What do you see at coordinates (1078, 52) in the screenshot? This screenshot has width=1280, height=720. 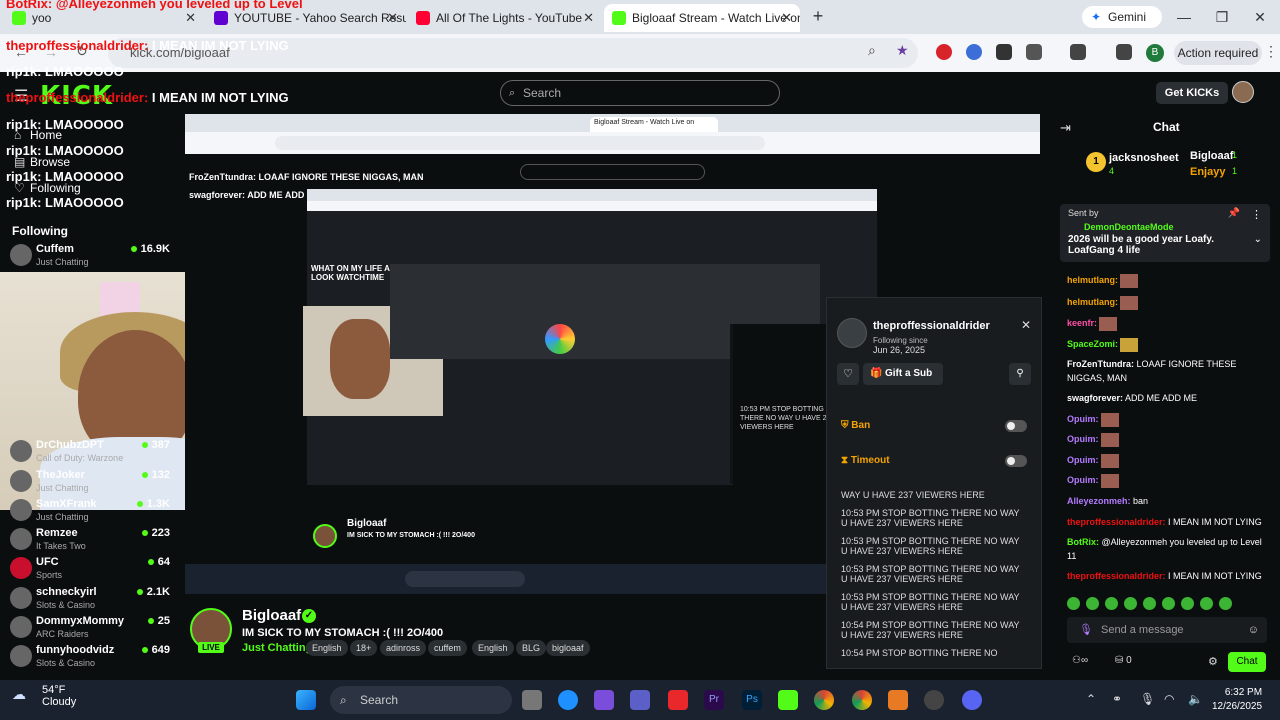 I see `cast-icon` at bounding box center [1078, 52].